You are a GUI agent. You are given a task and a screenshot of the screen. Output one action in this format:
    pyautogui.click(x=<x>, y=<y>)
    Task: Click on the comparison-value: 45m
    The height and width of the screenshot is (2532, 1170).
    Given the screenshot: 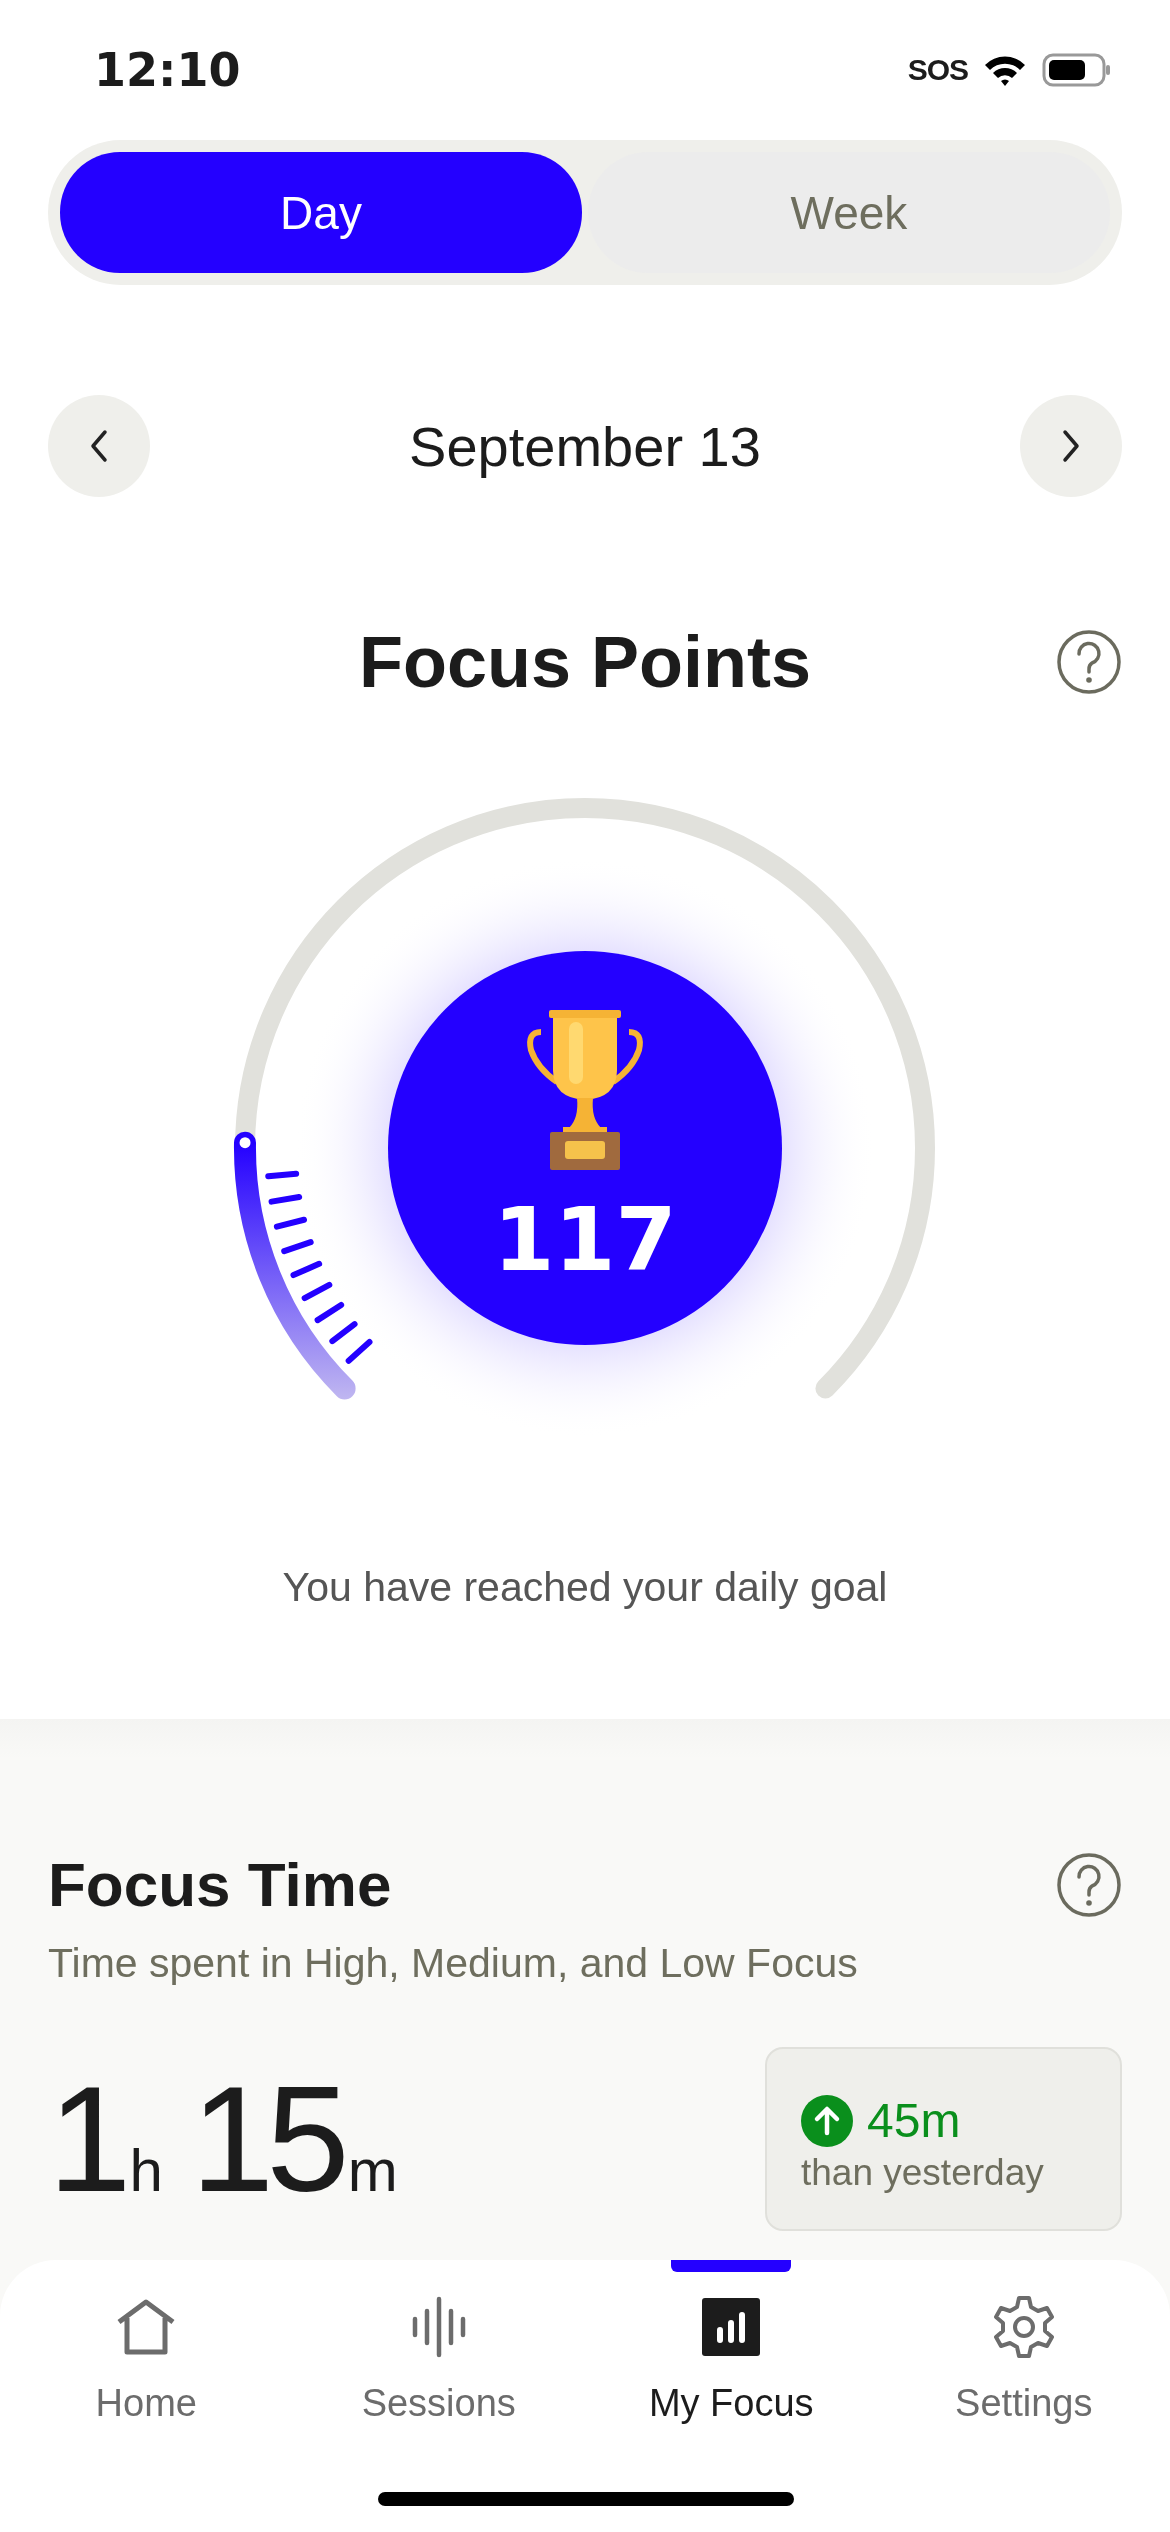 What is the action you would take?
    pyautogui.click(x=914, y=2120)
    